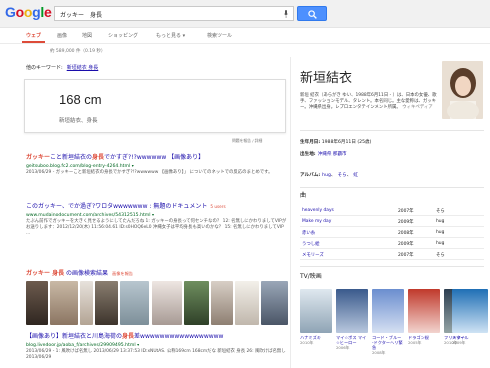  I want to click on users-badge: 5 users, so click(217, 206).